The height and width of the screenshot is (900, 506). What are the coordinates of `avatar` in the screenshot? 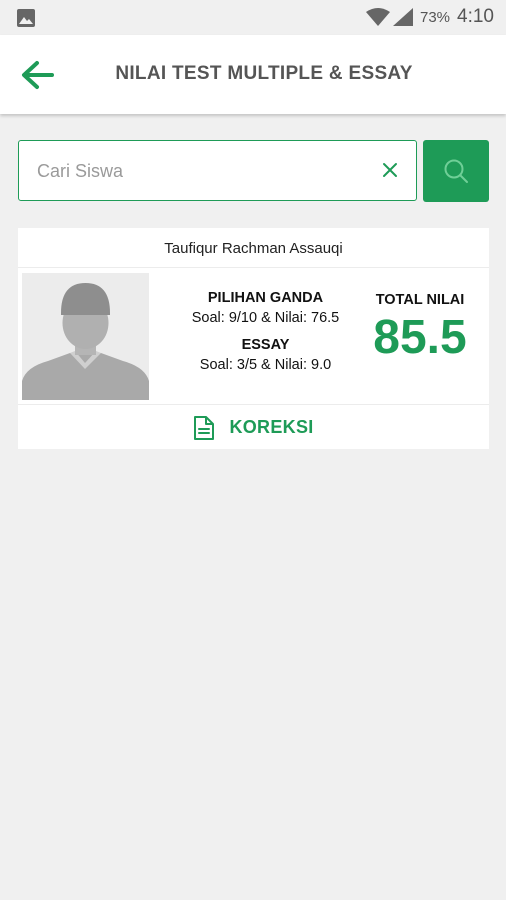 It's located at (85, 336).